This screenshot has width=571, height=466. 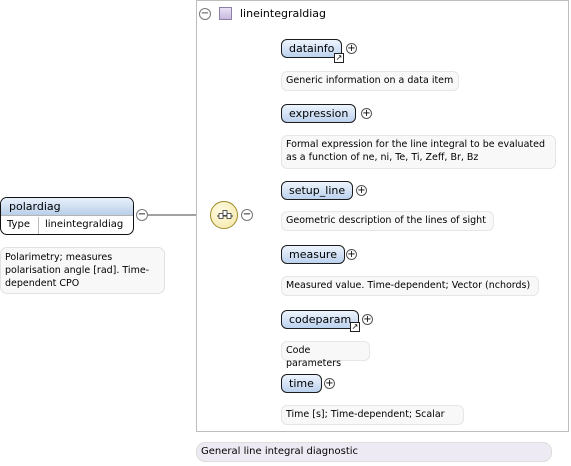 What do you see at coordinates (225, 13) in the screenshot?
I see `complex-type-icon` at bounding box center [225, 13].